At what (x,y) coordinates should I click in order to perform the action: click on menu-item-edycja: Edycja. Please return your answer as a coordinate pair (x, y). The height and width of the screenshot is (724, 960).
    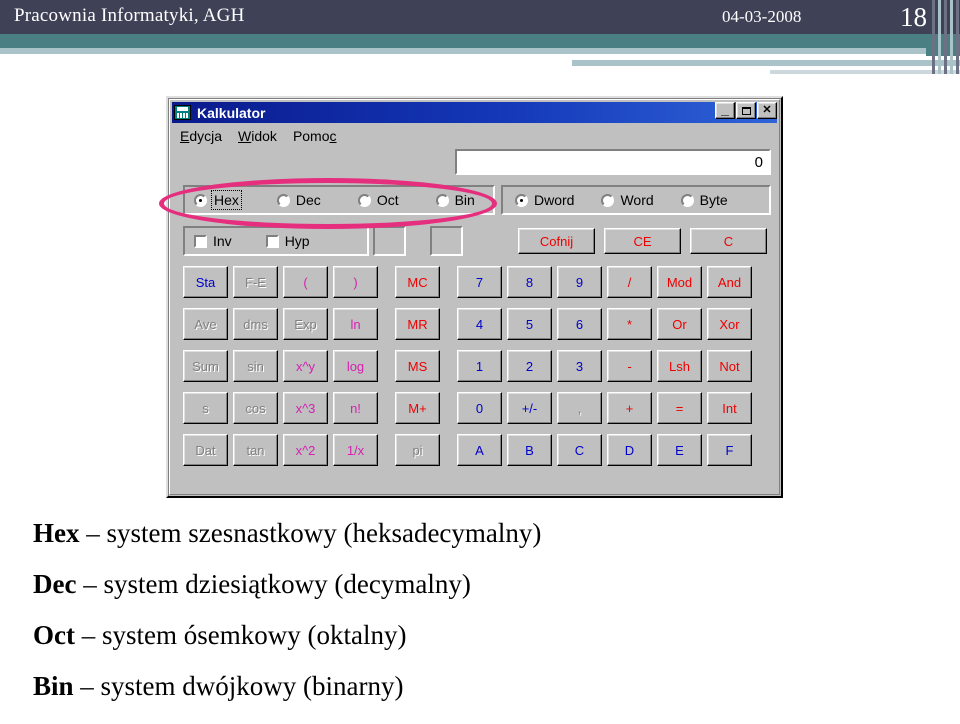
    Looking at the image, I should click on (201, 136).